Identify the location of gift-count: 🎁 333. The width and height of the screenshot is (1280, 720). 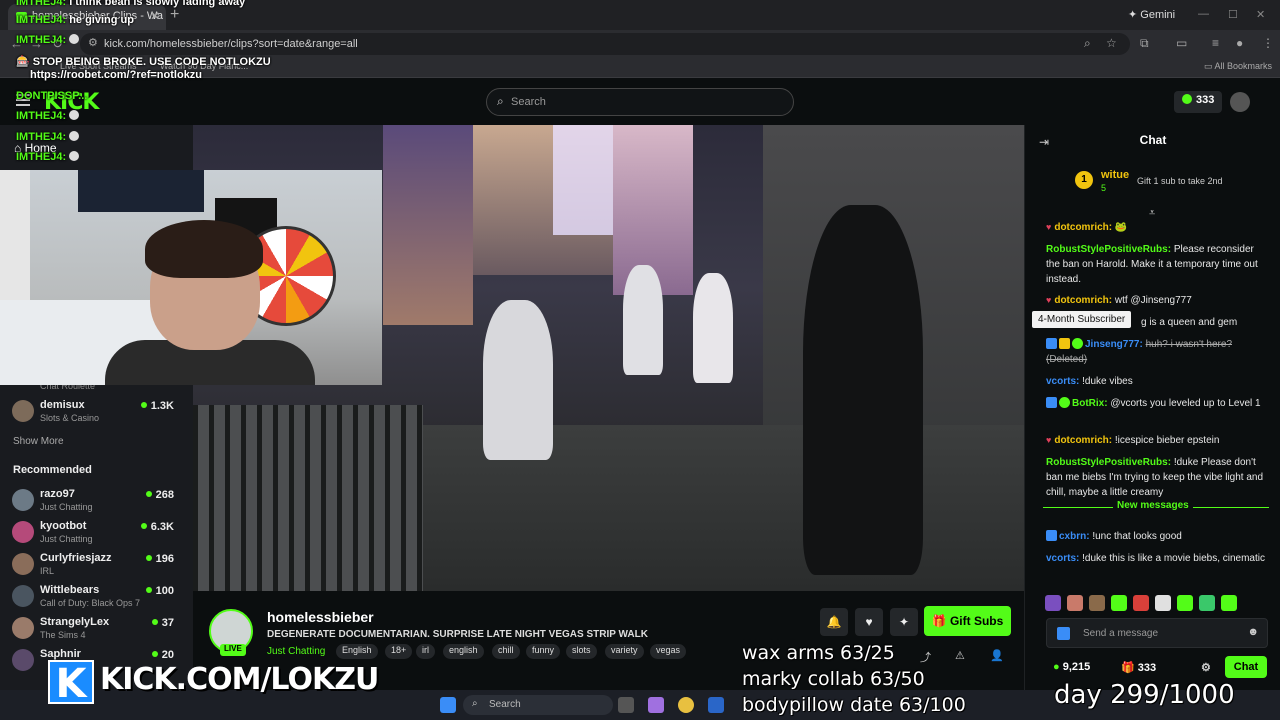
(1138, 667).